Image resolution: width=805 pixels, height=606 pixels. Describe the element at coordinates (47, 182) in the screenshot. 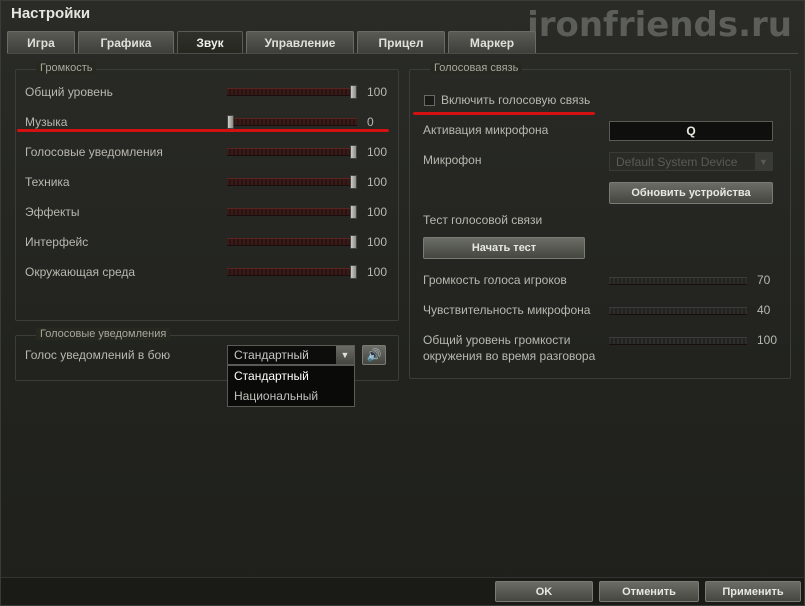

I see `volume-row-label: Техника` at that location.